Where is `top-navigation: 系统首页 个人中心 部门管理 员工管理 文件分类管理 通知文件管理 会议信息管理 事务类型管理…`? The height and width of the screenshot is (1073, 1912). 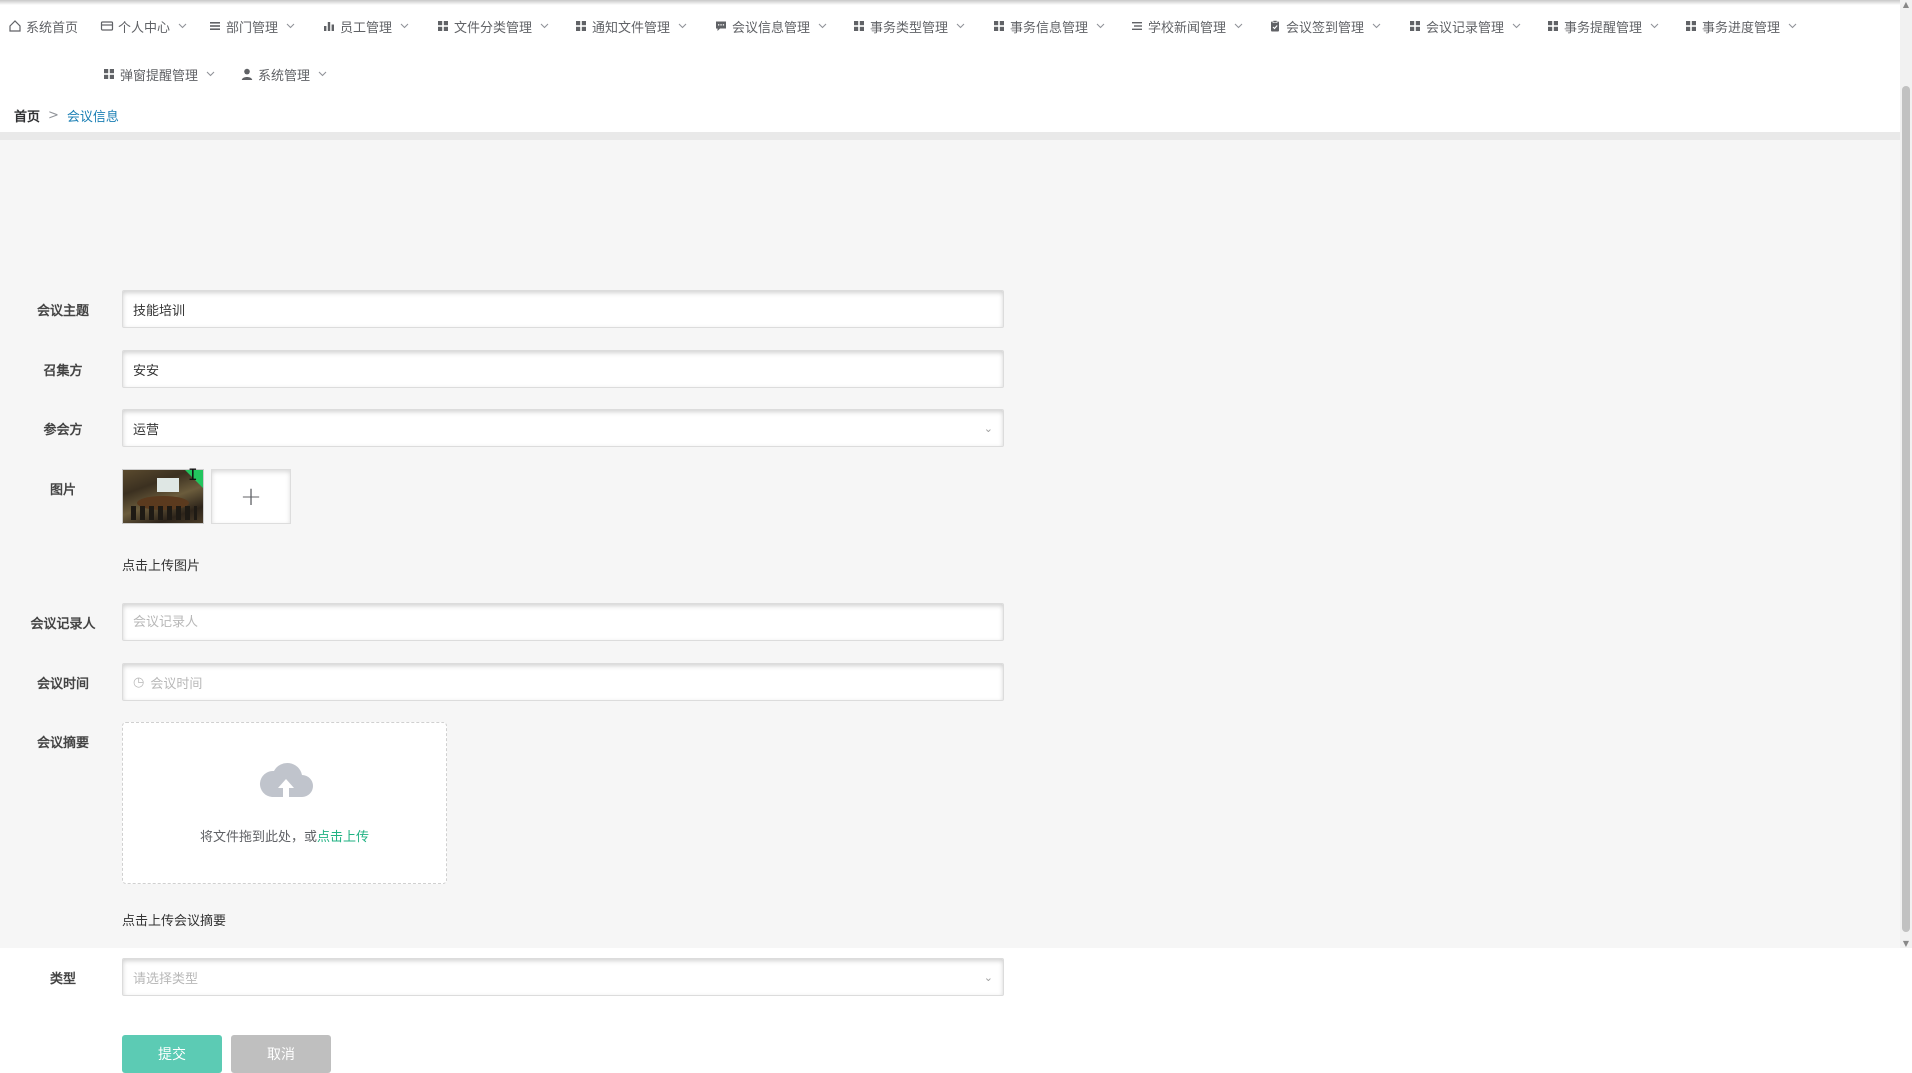
top-navigation: 系统首页 个人中心 部门管理 员工管理 文件分类管理 通知文件管理 会议信息管理 事务类型管理… is located at coordinates (950, 49).